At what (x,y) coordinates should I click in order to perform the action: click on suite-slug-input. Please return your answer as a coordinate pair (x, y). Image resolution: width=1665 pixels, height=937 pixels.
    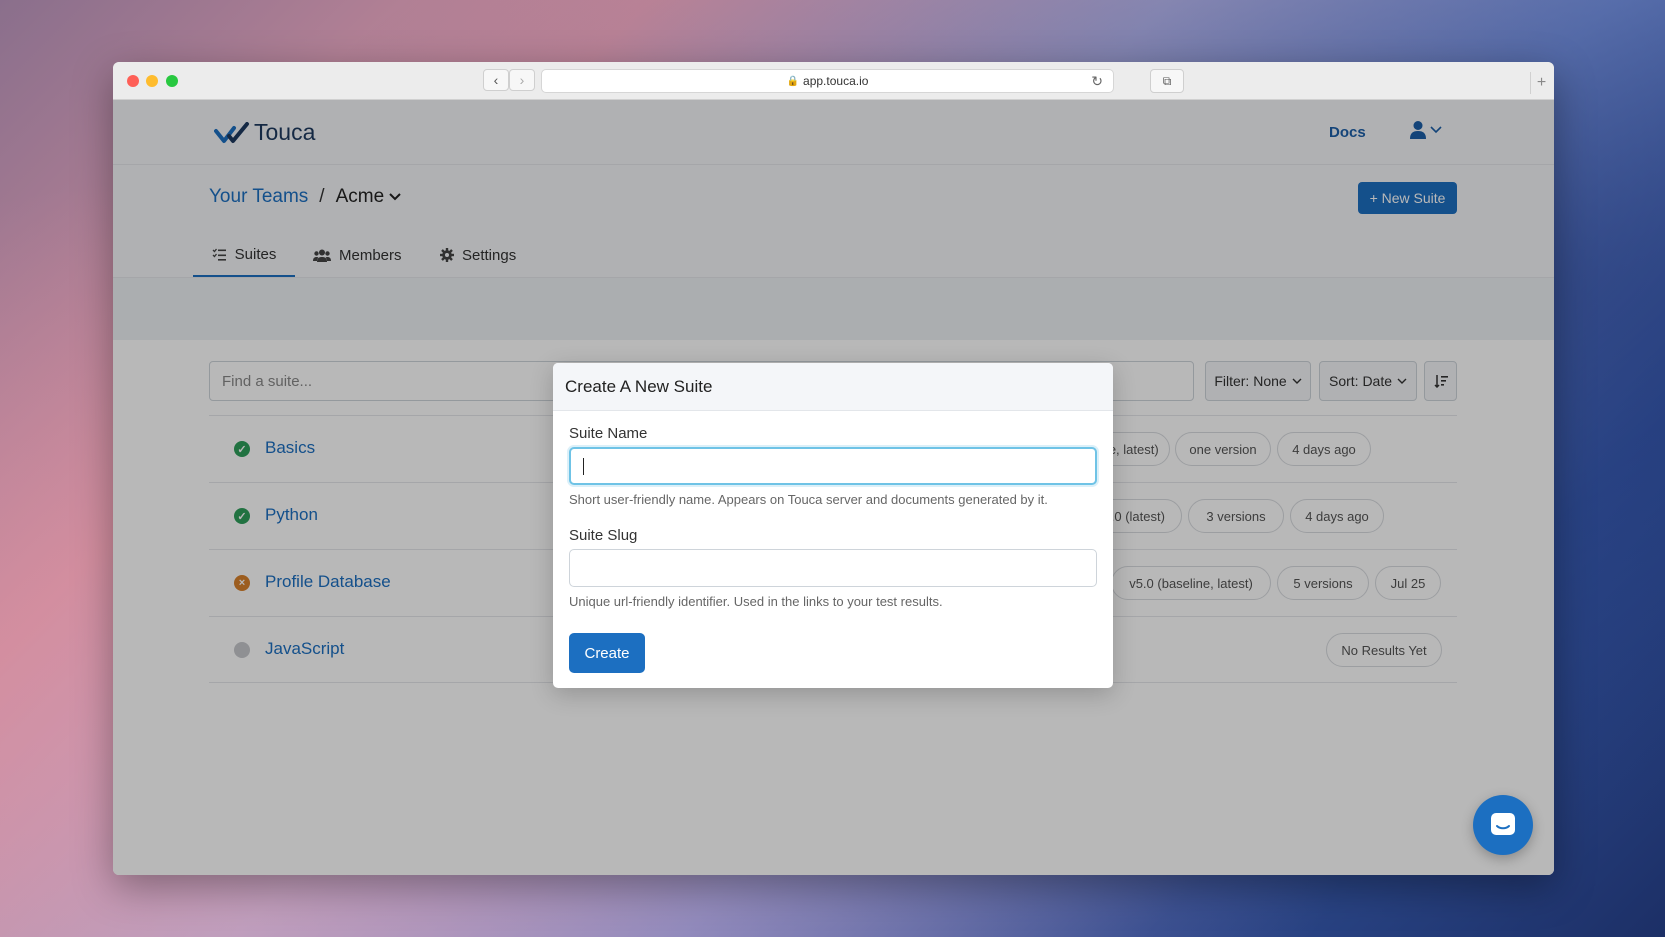
    Looking at the image, I should click on (833, 568).